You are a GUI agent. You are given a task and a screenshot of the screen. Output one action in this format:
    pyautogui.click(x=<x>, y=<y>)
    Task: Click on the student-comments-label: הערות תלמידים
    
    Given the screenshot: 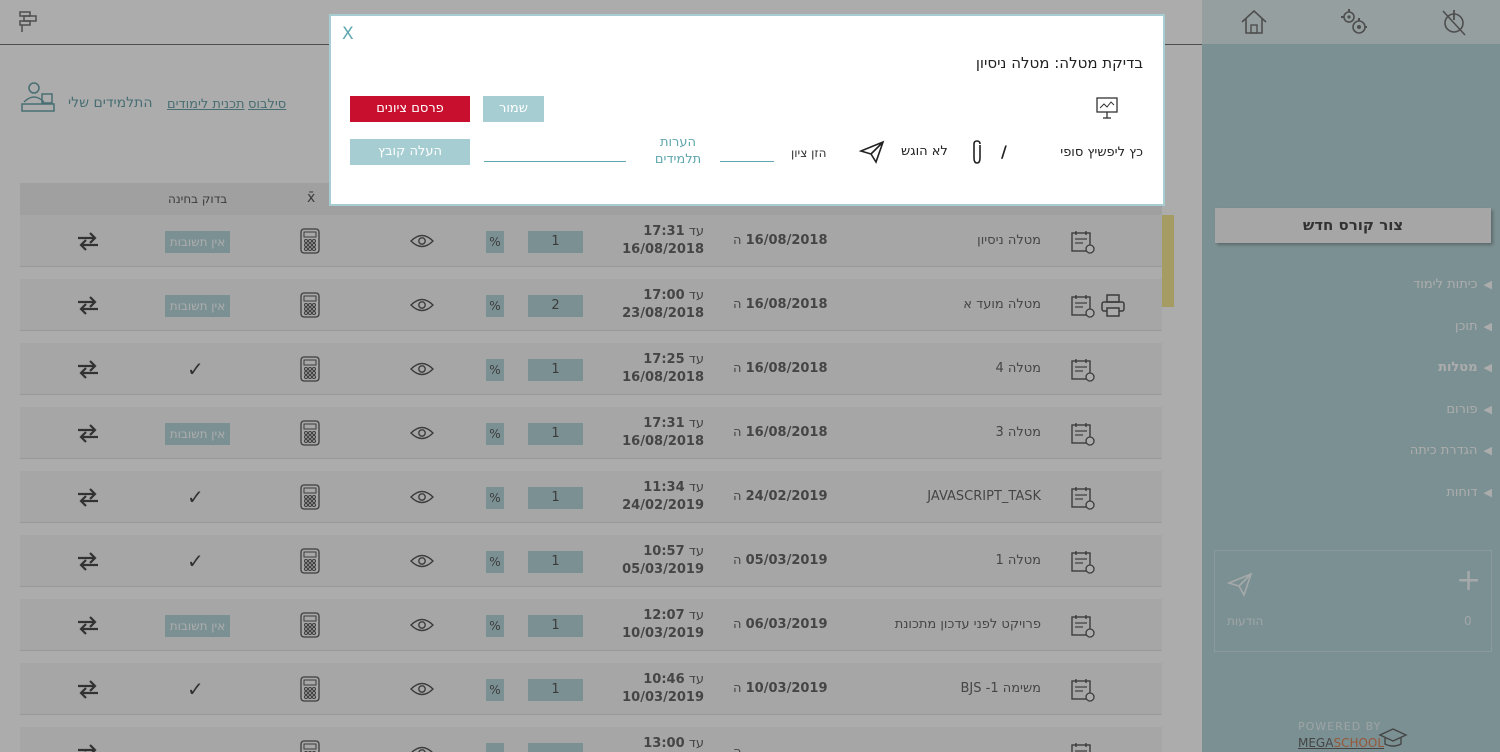 What is the action you would take?
    pyautogui.click(x=678, y=151)
    